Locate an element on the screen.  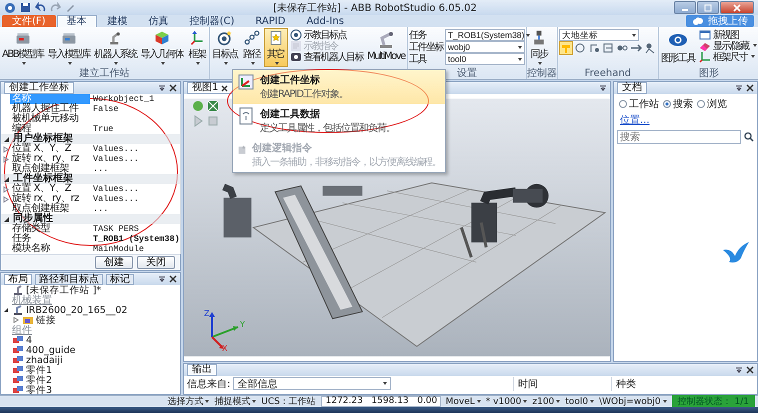
dialog-button: 关闭 is located at coordinates (156, 262).